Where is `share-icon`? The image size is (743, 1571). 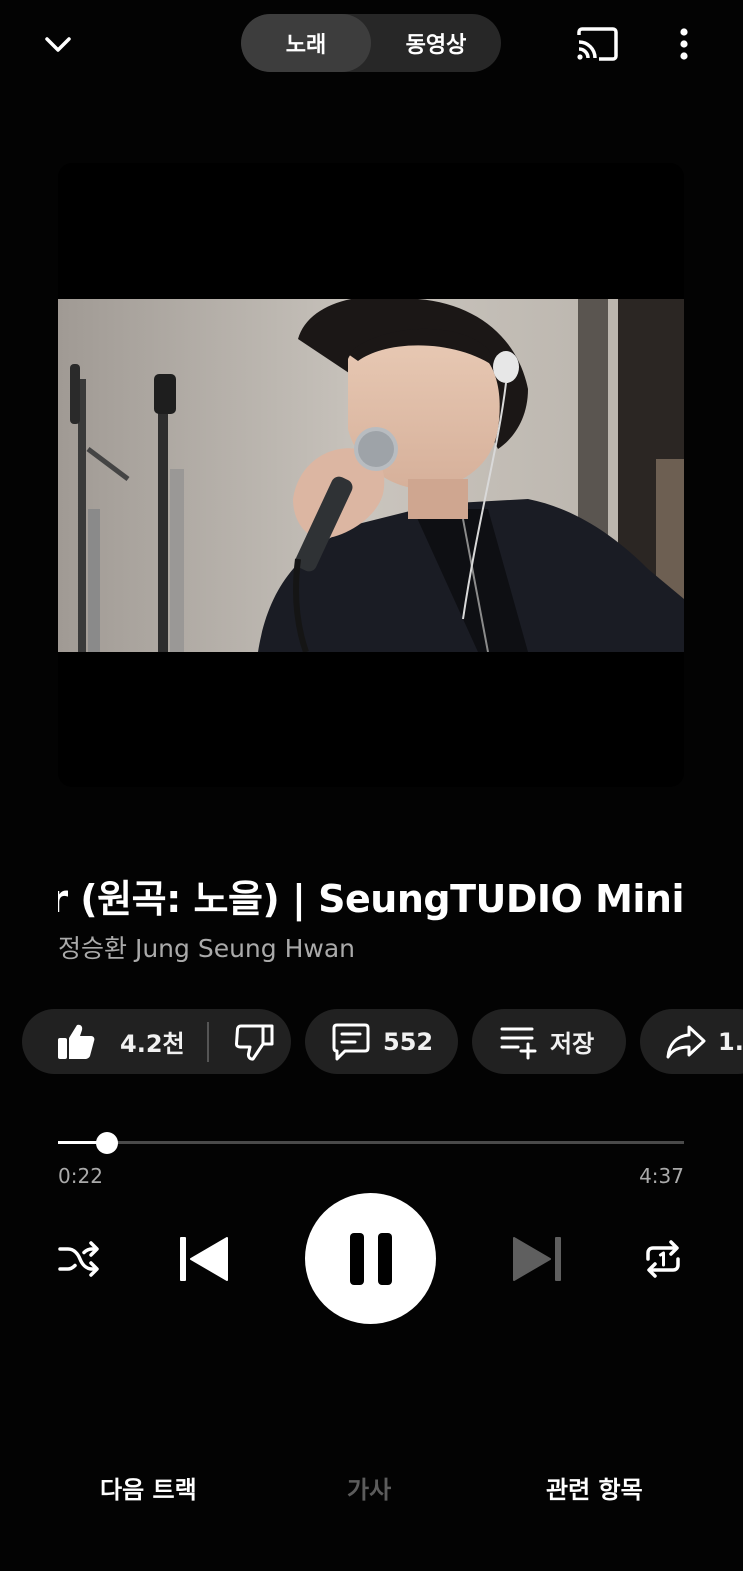 share-icon is located at coordinates (686, 1041).